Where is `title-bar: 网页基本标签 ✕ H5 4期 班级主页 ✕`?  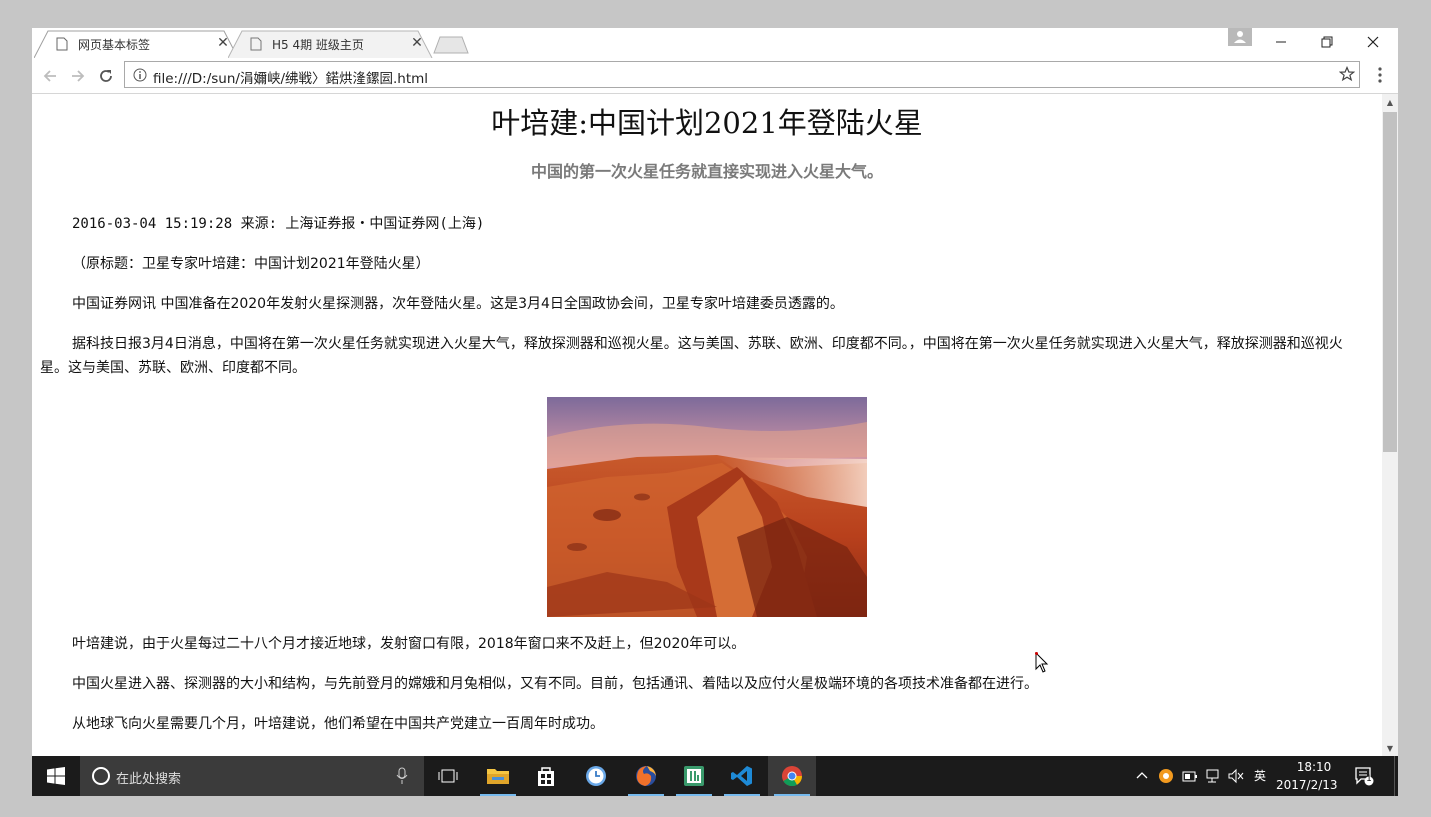
title-bar: 网页基本标签 ✕ H5 4期 班级主页 ✕ is located at coordinates (715, 43).